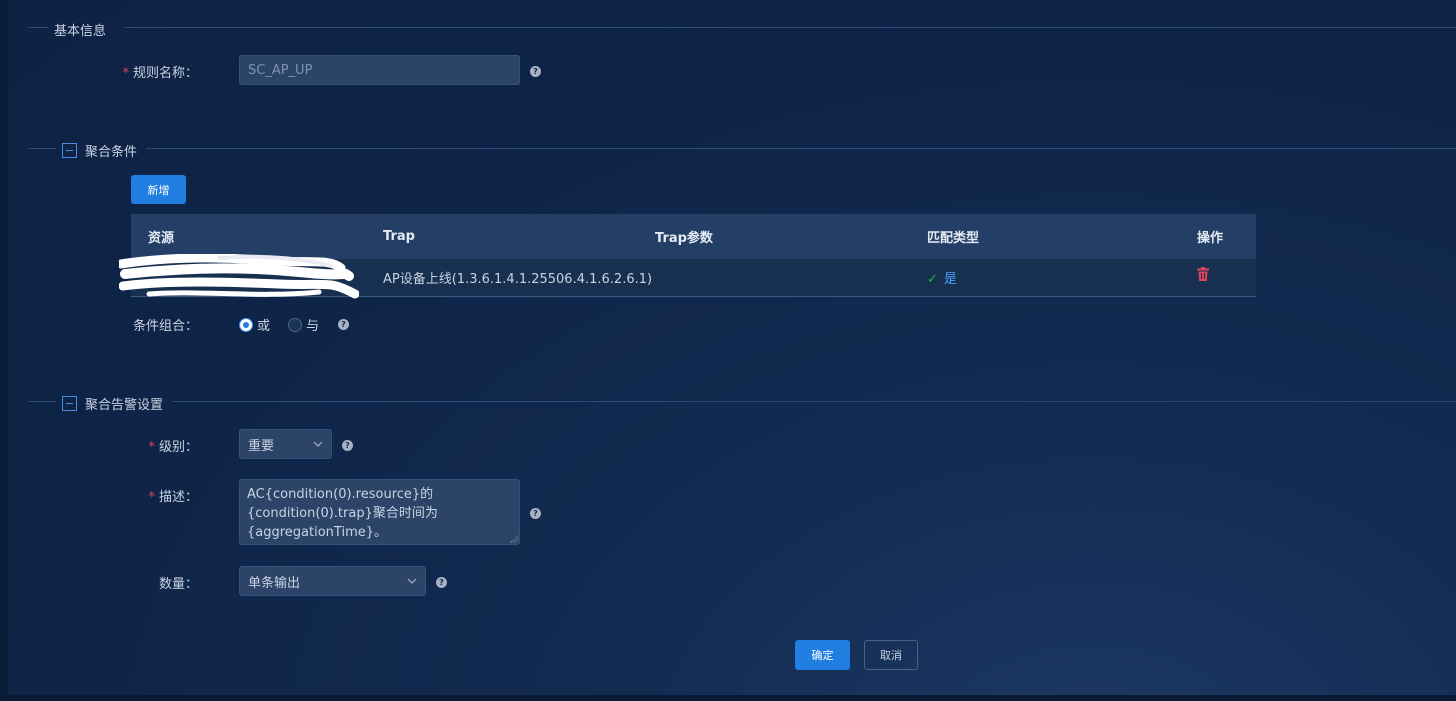  What do you see at coordinates (173, 497) in the screenshot?
I see `description-label: * 描述：` at bounding box center [173, 497].